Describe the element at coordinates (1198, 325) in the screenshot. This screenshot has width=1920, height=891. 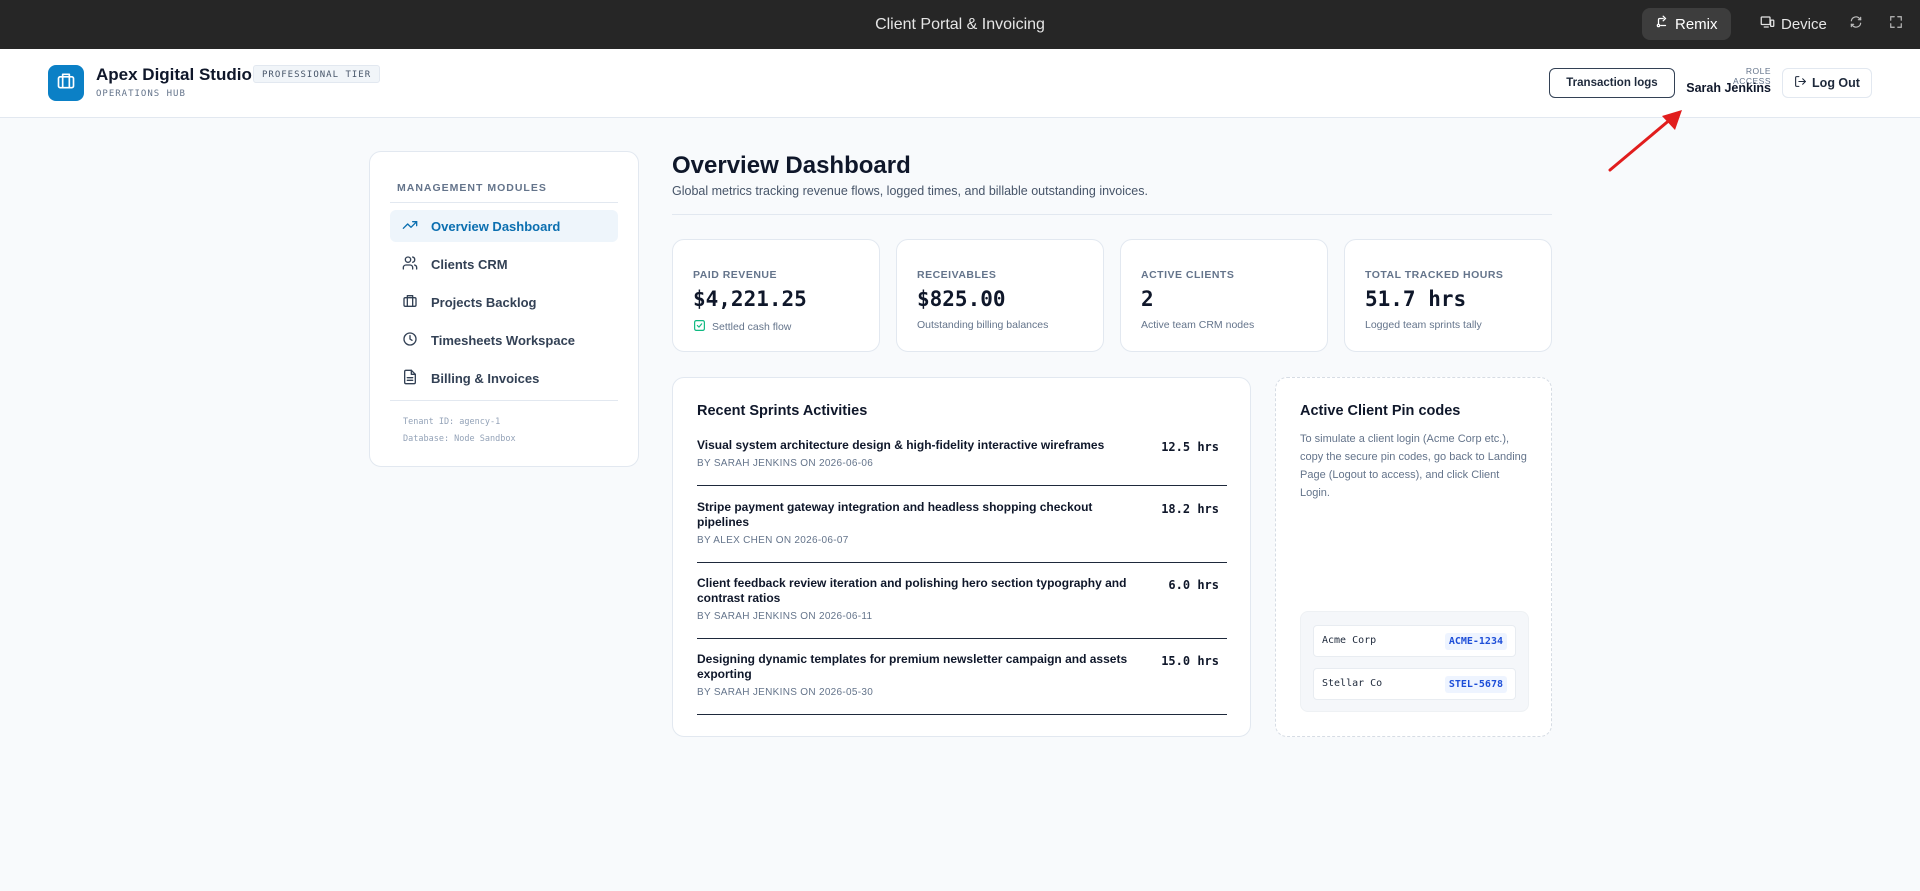
I see `stat-note: Active team CRM nodes` at that location.